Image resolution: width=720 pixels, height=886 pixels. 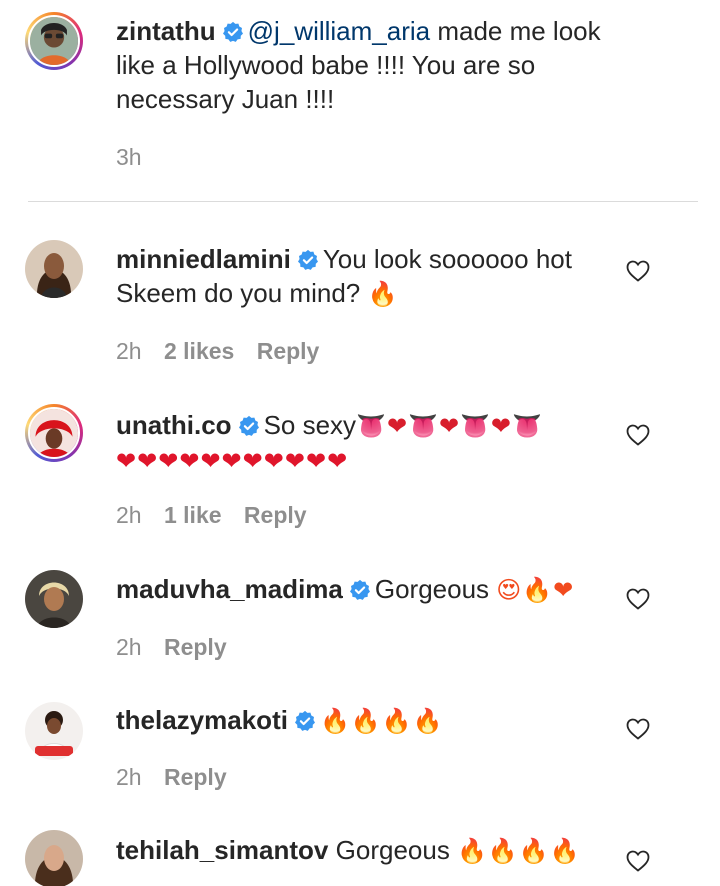 I want to click on mention-link: @j_william_aria, so click(x=339, y=31).